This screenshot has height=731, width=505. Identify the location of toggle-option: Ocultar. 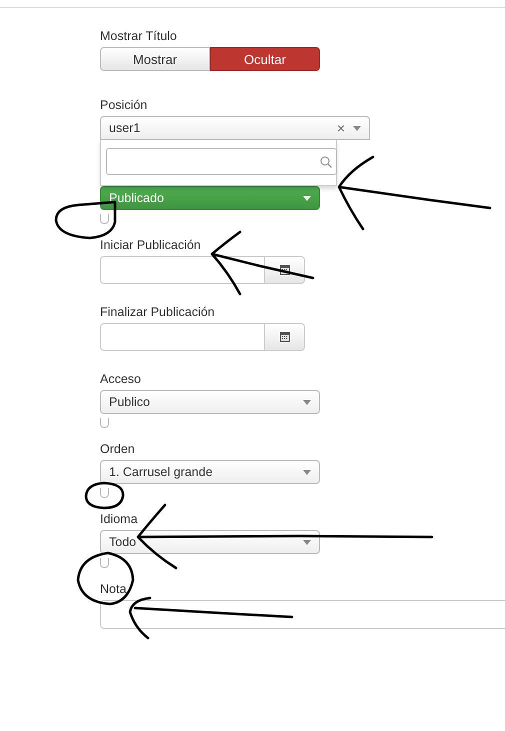
(265, 59).